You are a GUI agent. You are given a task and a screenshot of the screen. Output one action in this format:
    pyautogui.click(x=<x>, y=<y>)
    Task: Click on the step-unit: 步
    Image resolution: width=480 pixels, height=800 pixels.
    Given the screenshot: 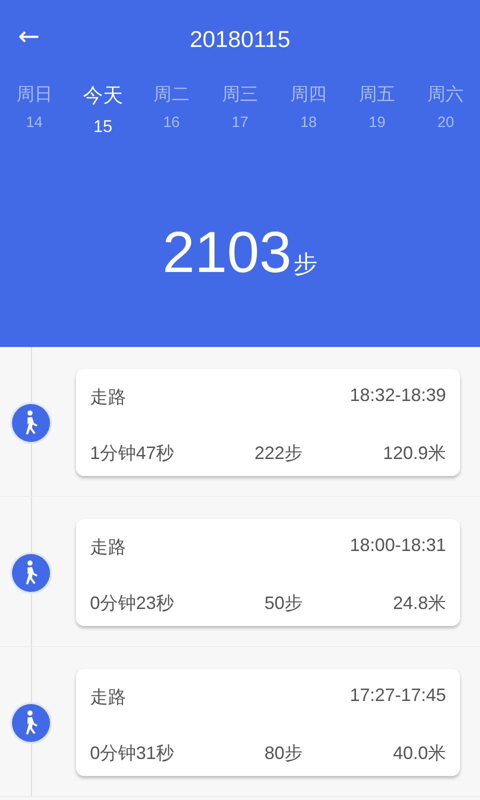 What is the action you would take?
    pyautogui.click(x=306, y=265)
    